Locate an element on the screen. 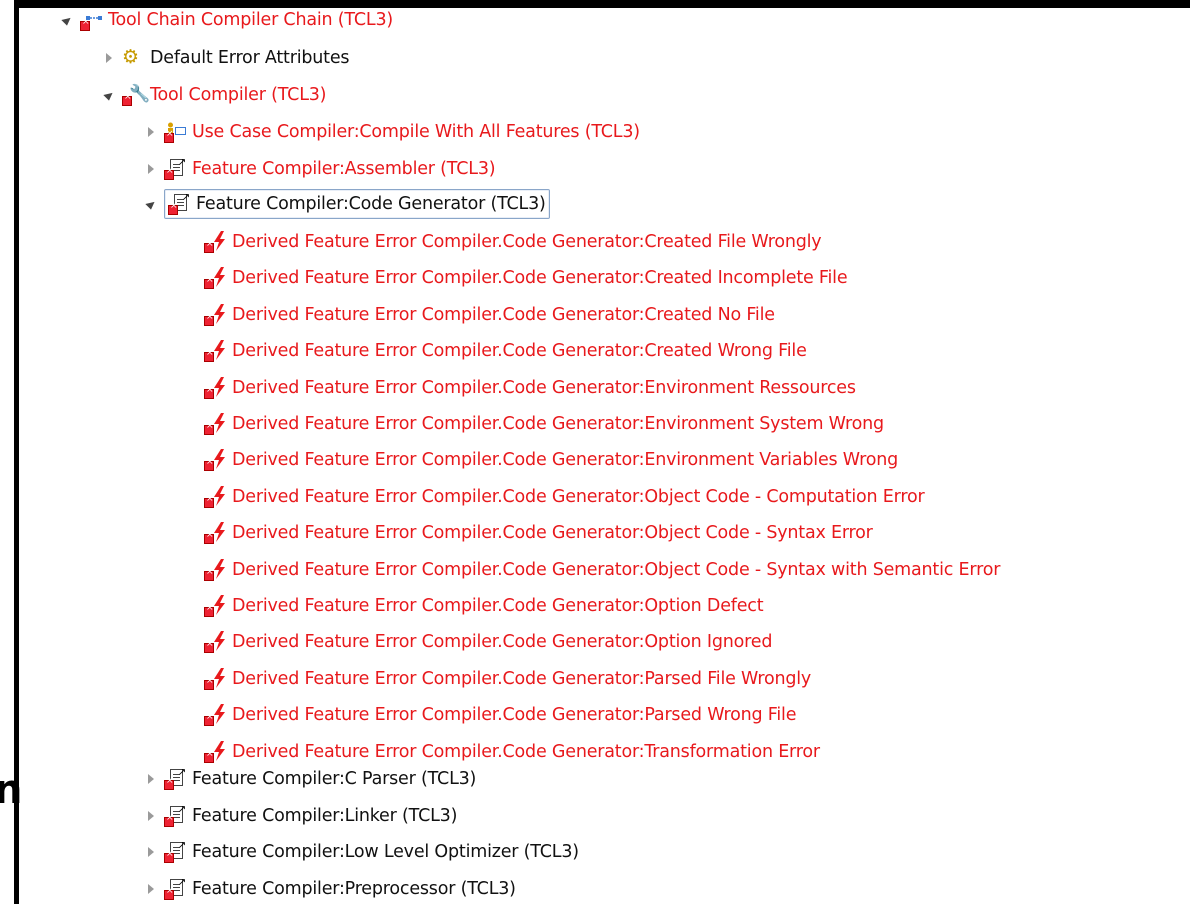  tool-icon: 🔧 is located at coordinates (136, 95).